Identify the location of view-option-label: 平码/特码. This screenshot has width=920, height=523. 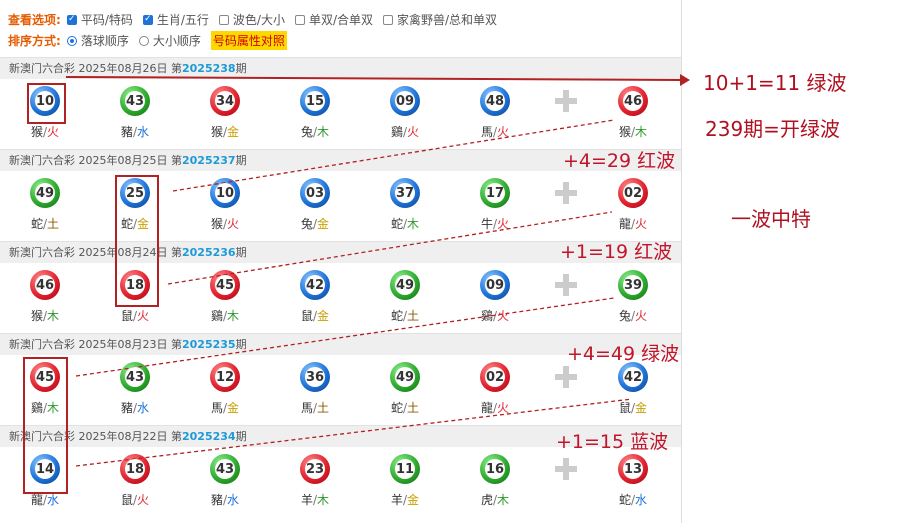
(106, 20).